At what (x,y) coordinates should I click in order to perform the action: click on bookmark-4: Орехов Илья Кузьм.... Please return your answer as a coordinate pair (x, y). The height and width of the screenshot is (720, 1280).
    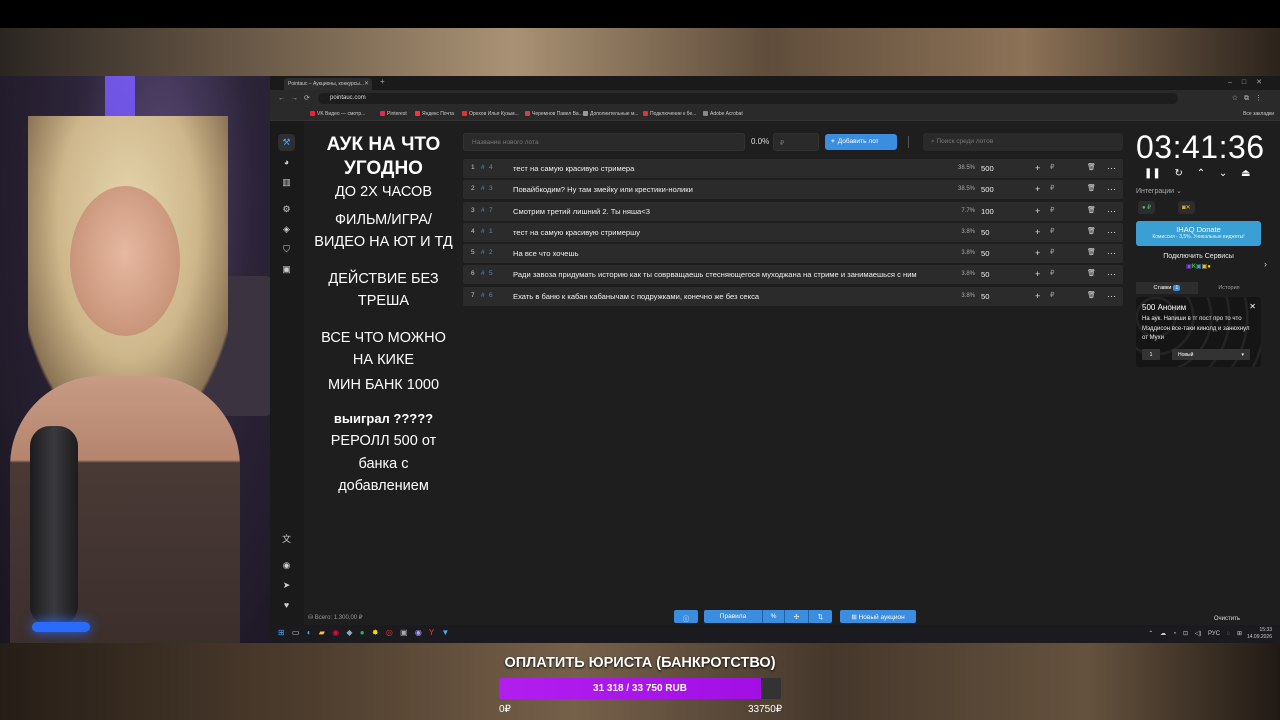
    Looking at the image, I should click on (490, 114).